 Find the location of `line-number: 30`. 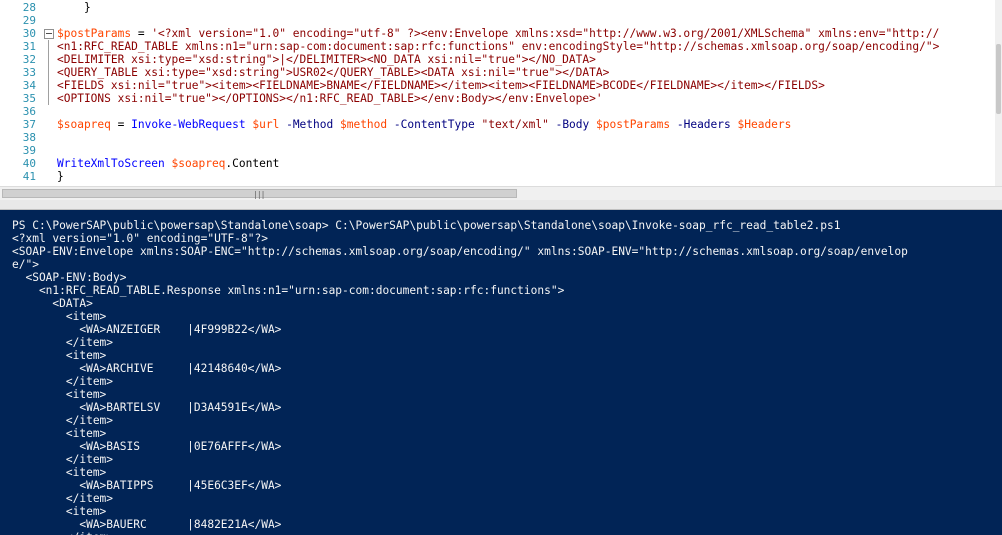

line-number: 30 is located at coordinates (29, 33).